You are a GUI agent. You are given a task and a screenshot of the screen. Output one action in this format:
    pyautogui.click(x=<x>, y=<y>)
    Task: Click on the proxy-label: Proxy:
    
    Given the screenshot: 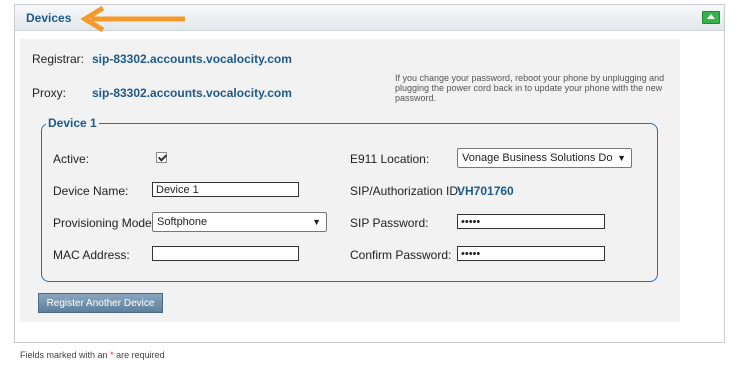 What is the action you would take?
    pyautogui.click(x=49, y=93)
    